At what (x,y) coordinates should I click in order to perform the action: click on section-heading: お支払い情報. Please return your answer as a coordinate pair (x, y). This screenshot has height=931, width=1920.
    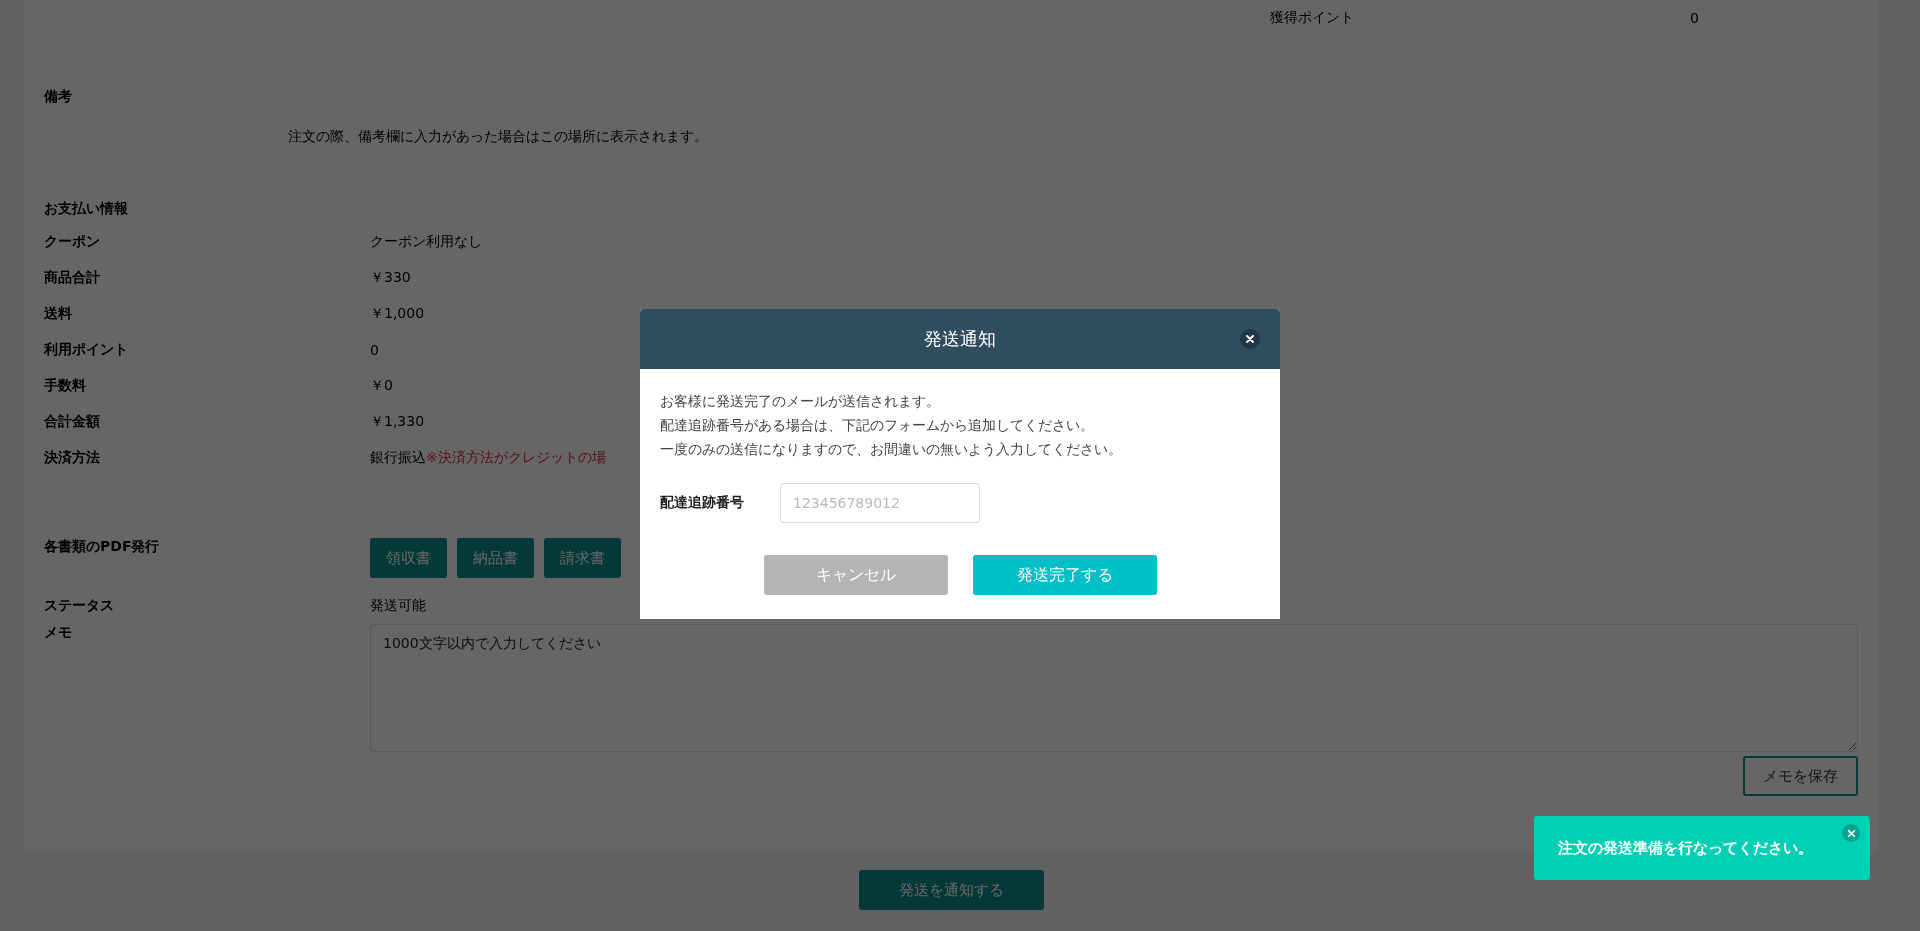
    Looking at the image, I should click on (86, 208).